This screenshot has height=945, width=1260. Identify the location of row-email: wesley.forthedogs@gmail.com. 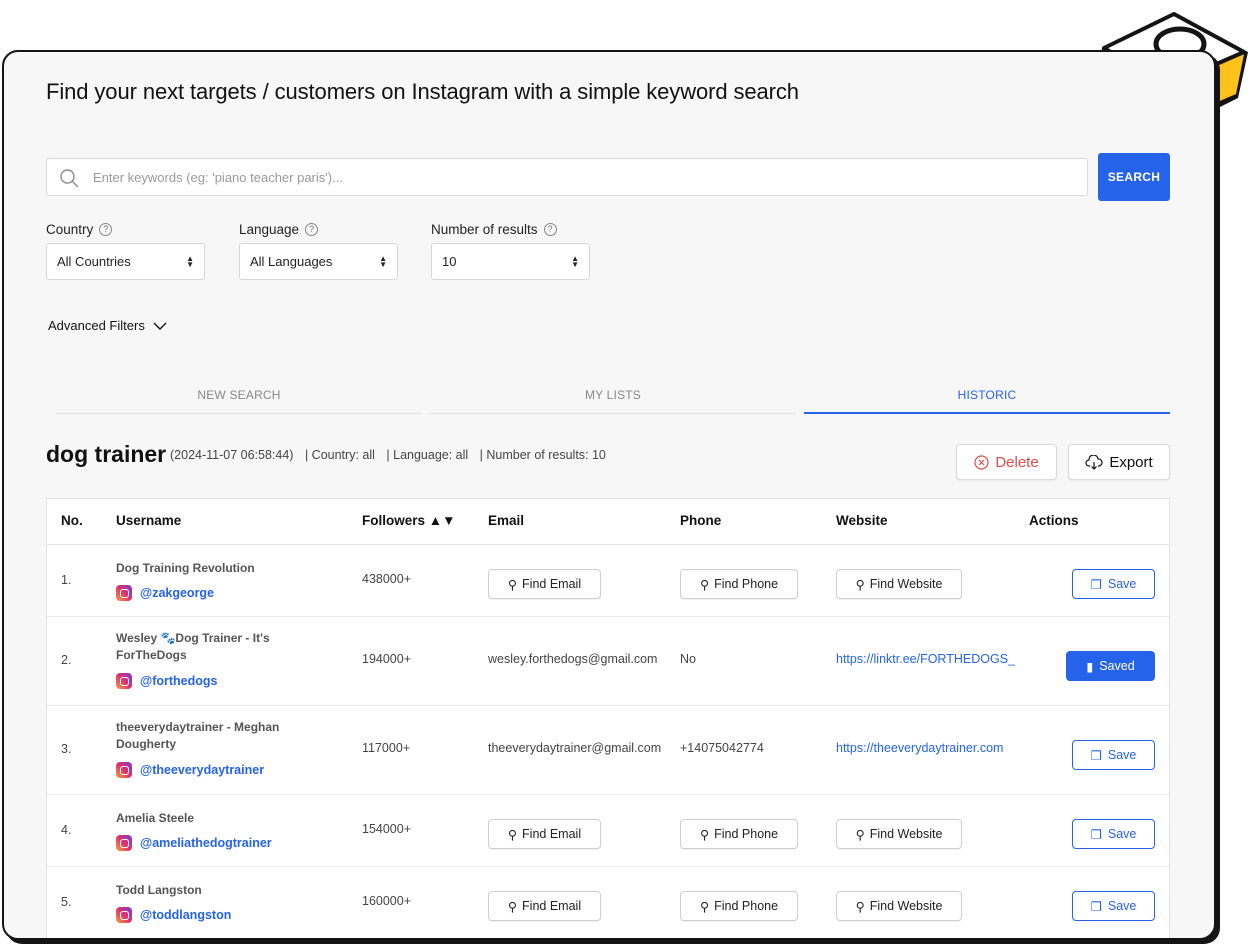
(572, 659).